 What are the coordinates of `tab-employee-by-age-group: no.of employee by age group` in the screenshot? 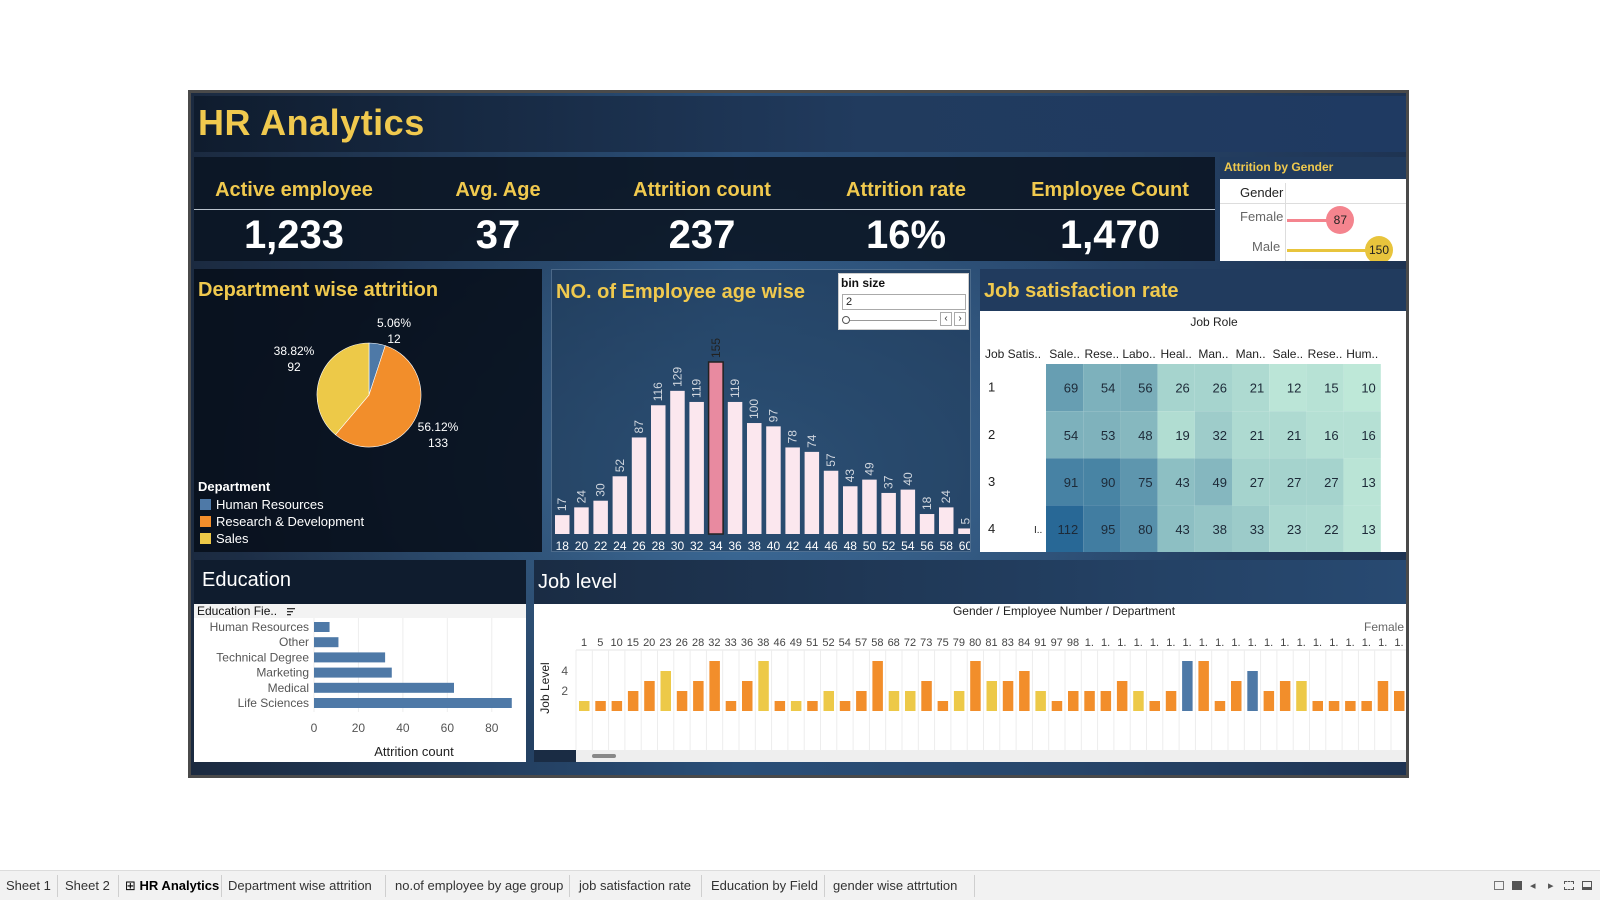 It's located at (479, 885).